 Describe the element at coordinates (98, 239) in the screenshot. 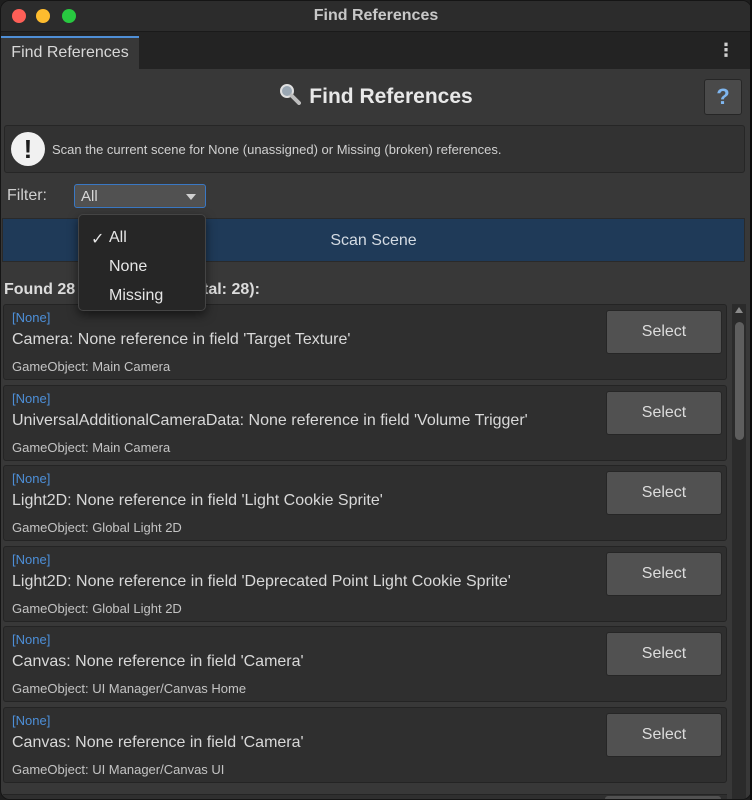

I see `checkmark-icon: ✓` at that location.